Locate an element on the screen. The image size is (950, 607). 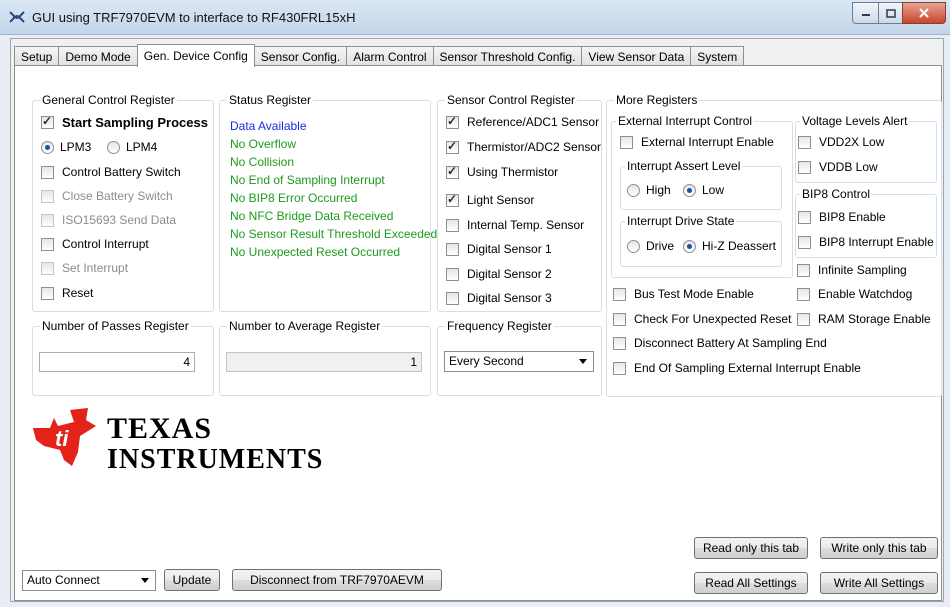
close-icon is located at coordinates (924, 13).